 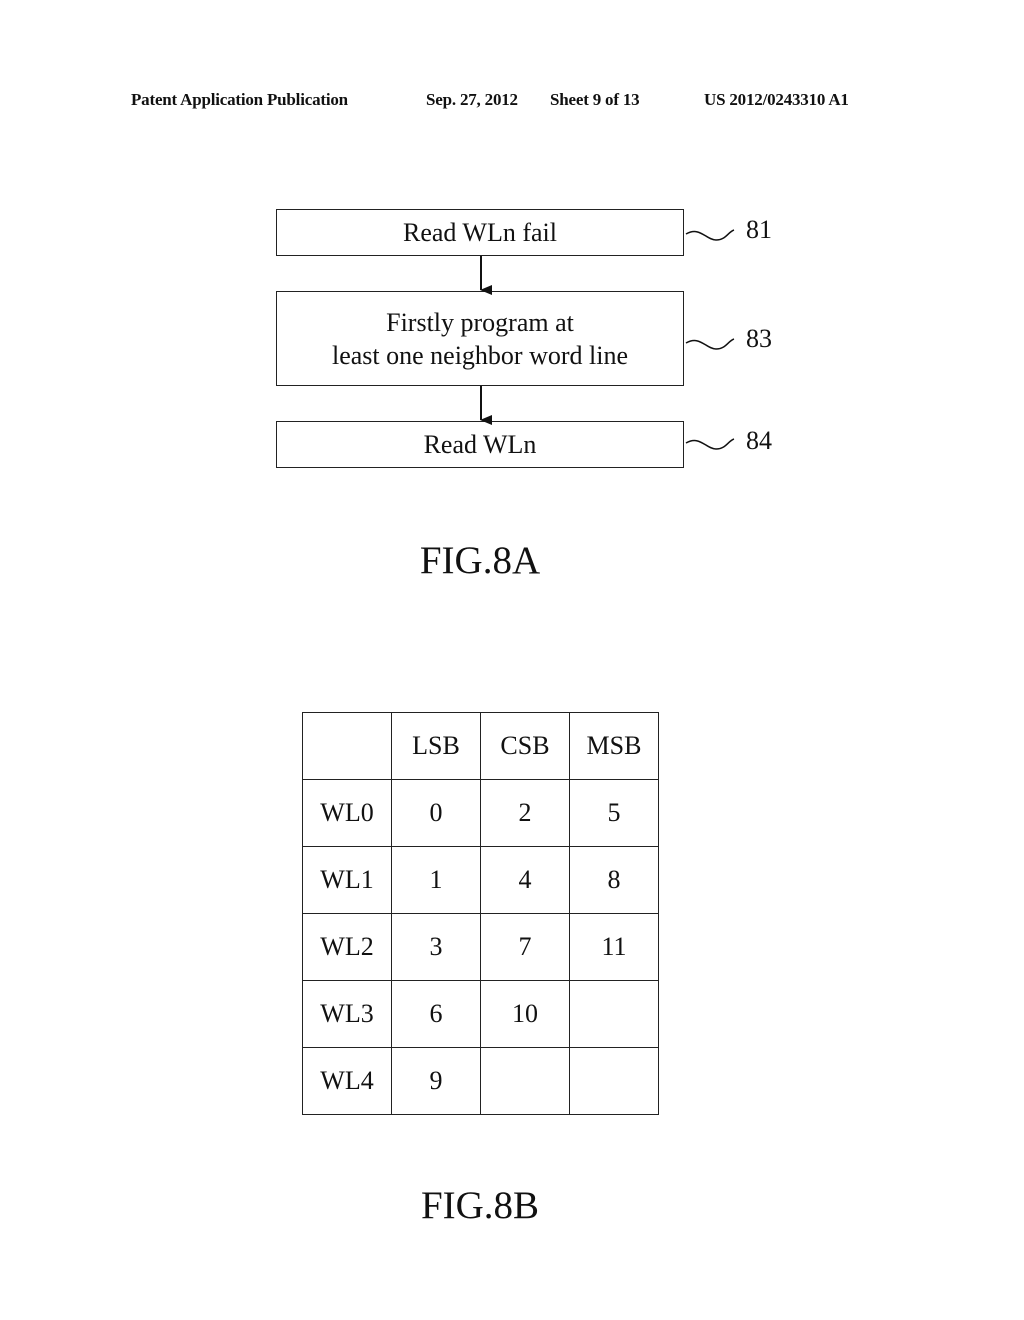 I want to click on row-label: WL0, so click(x=347, y=813).